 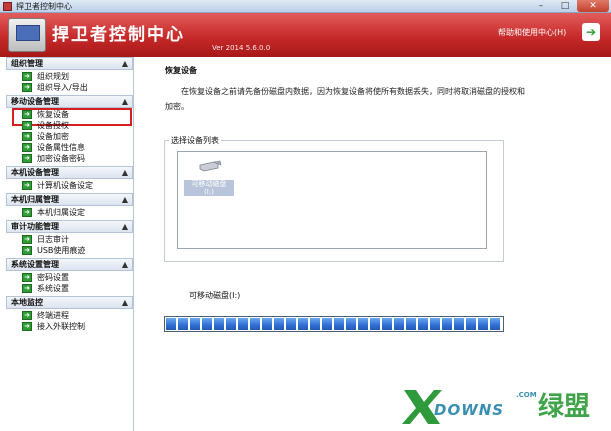 I want to click on maximize-button: □, so click(x=565, y=6).